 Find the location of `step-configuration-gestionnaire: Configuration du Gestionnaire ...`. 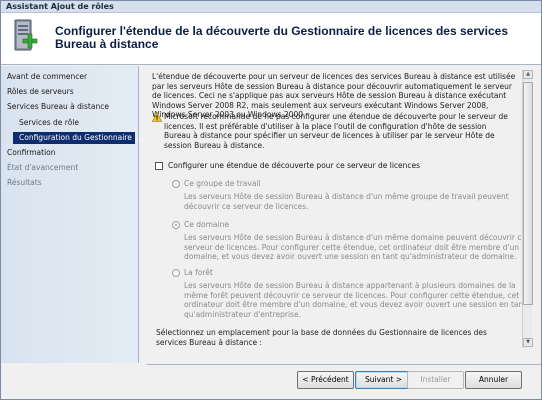

step-configuration-gestionnaire: Configuration du Gestionnaire ... is located at coordinates (77, 138).